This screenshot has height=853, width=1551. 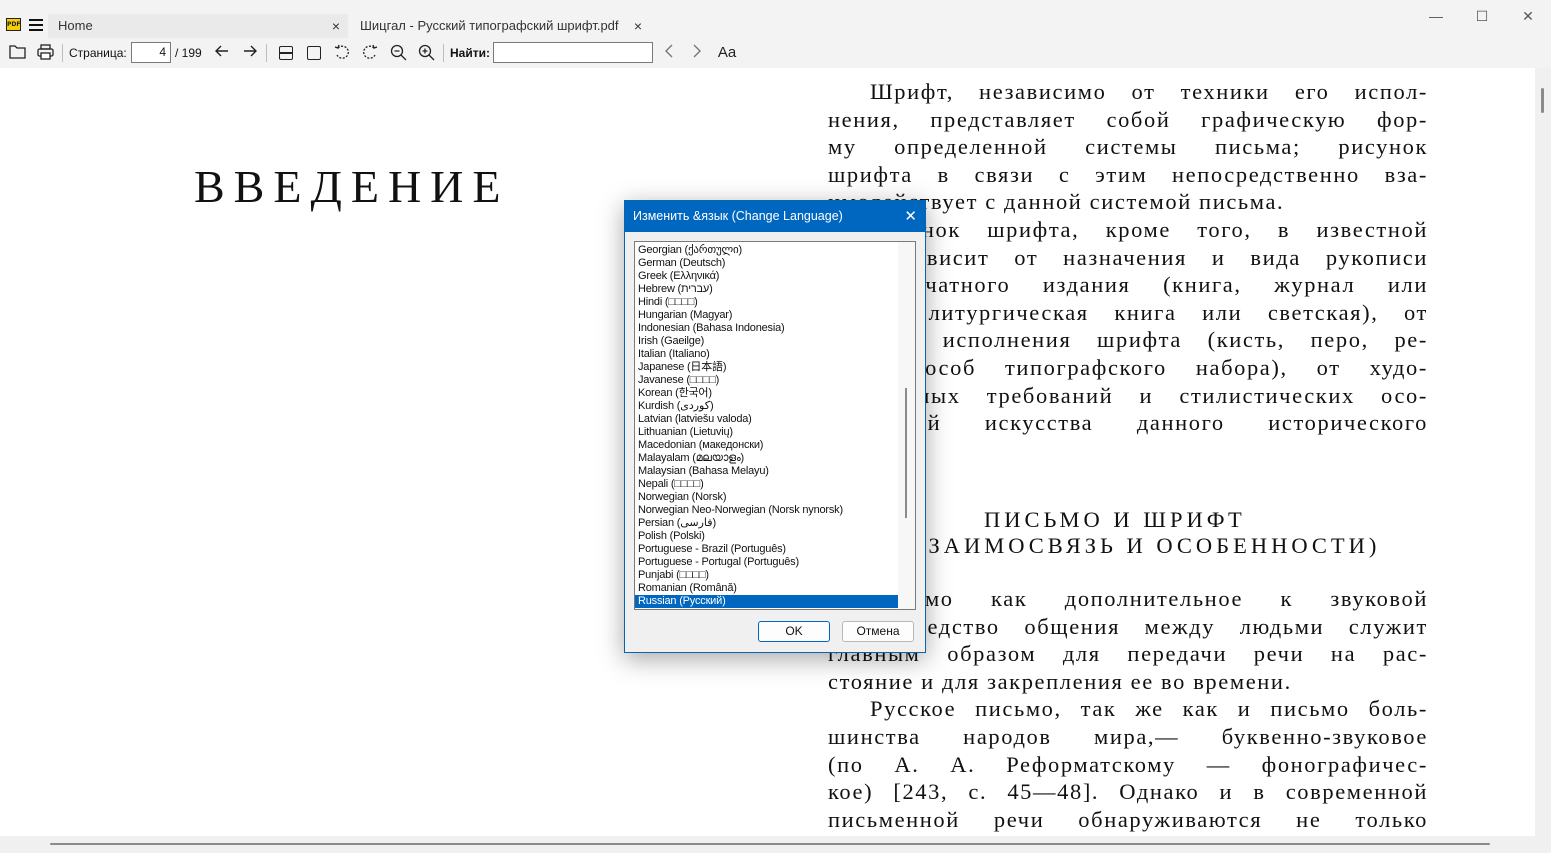 I want to click on language-option: Lithuanian (Lietuvių), so click(x=766, y=432).